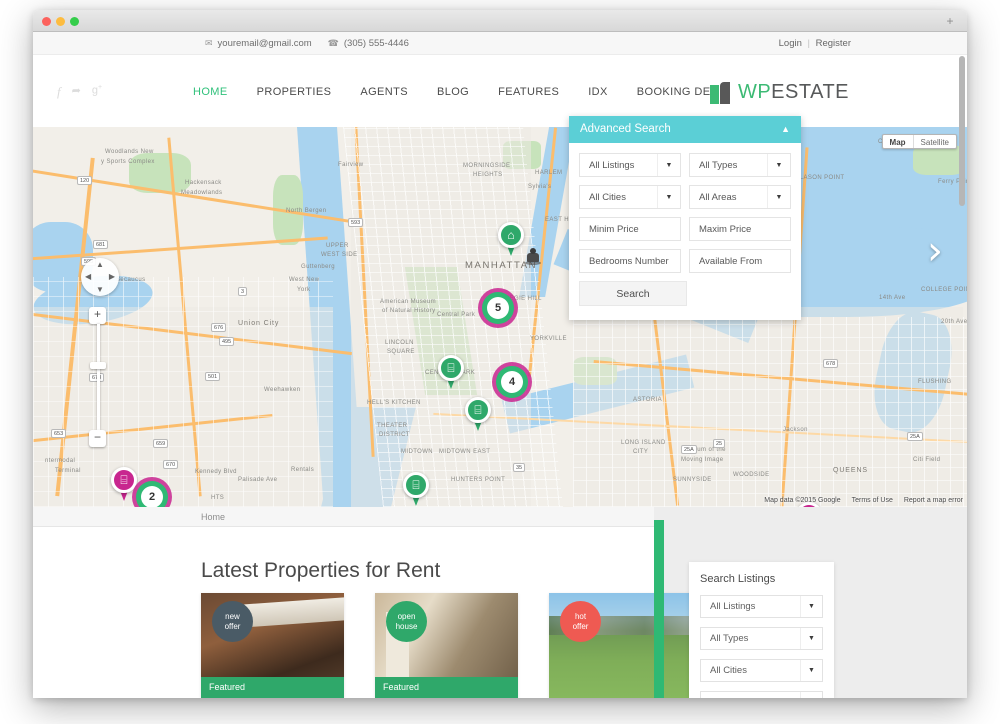  Describe the element at coordinates (533, 259) in the screenshot. I see `street-view-pegman-icon` at that location.